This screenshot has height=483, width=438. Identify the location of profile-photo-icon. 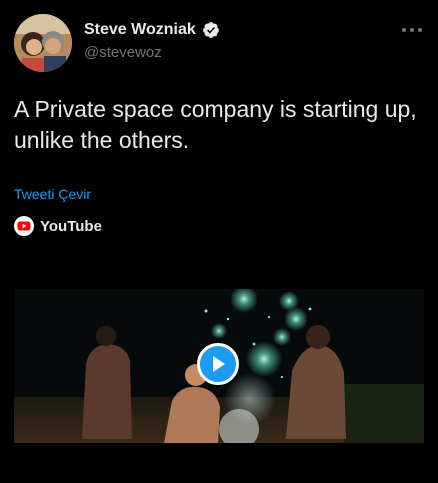
(43, 43).